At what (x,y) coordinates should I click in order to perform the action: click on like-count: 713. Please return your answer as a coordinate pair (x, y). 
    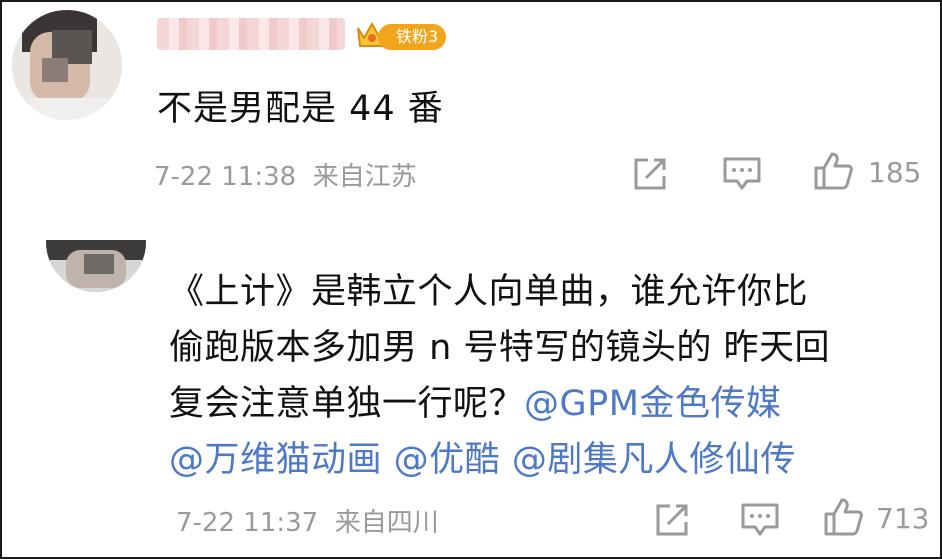
    Looking at the image, I should click on (903, 518).